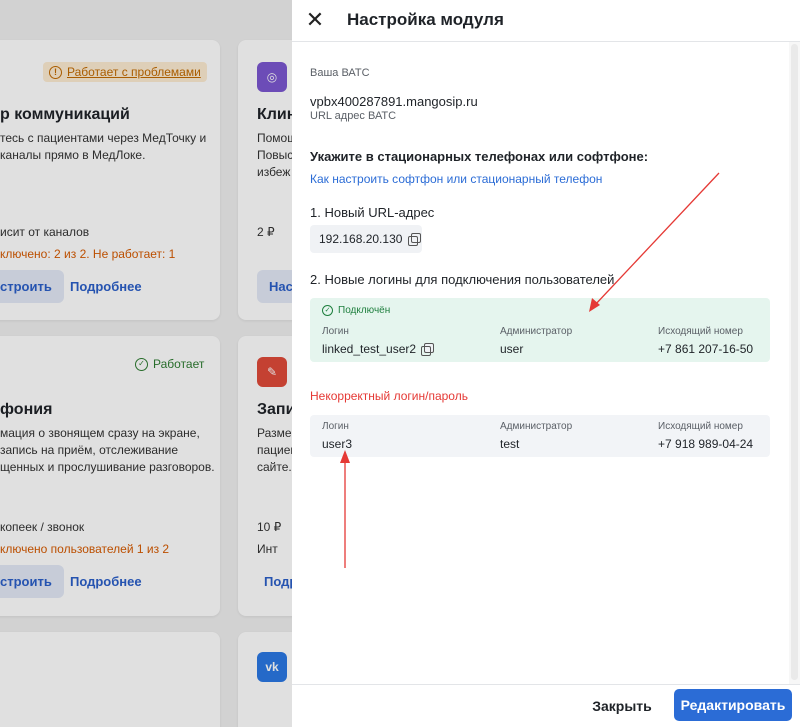  Describe the element at coordinates (546, 705) in the screenshot. I see `panel-footer: Закрыть Редактировать` at that location.